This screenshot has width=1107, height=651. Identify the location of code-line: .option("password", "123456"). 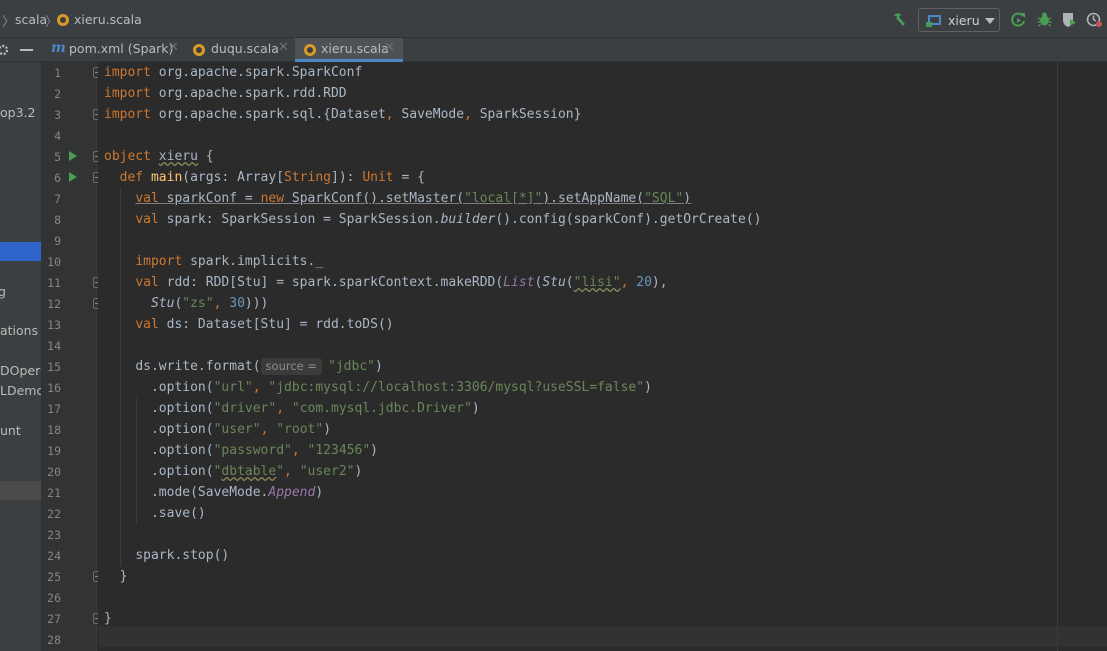
(264, 450).